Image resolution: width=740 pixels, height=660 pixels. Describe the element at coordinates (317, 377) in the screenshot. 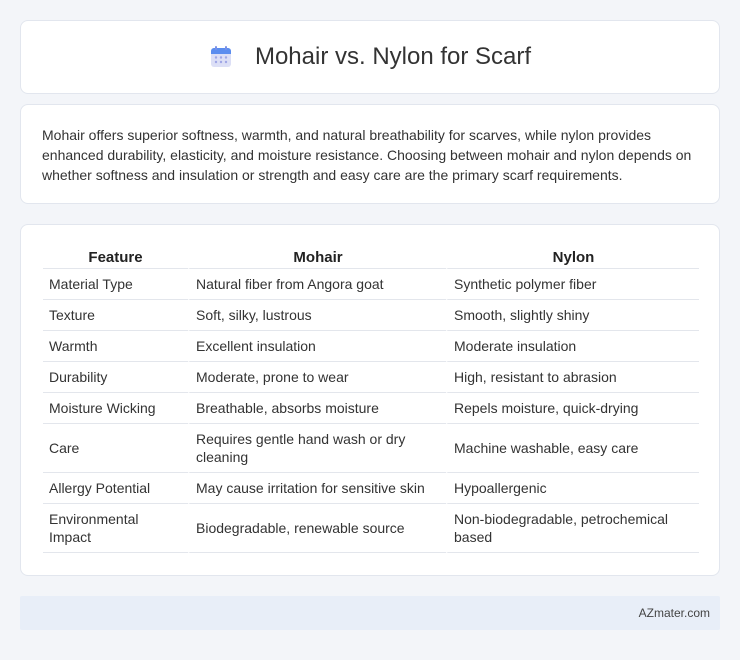

I see `cell-mohair: Moderate, prone to wear` at that location.